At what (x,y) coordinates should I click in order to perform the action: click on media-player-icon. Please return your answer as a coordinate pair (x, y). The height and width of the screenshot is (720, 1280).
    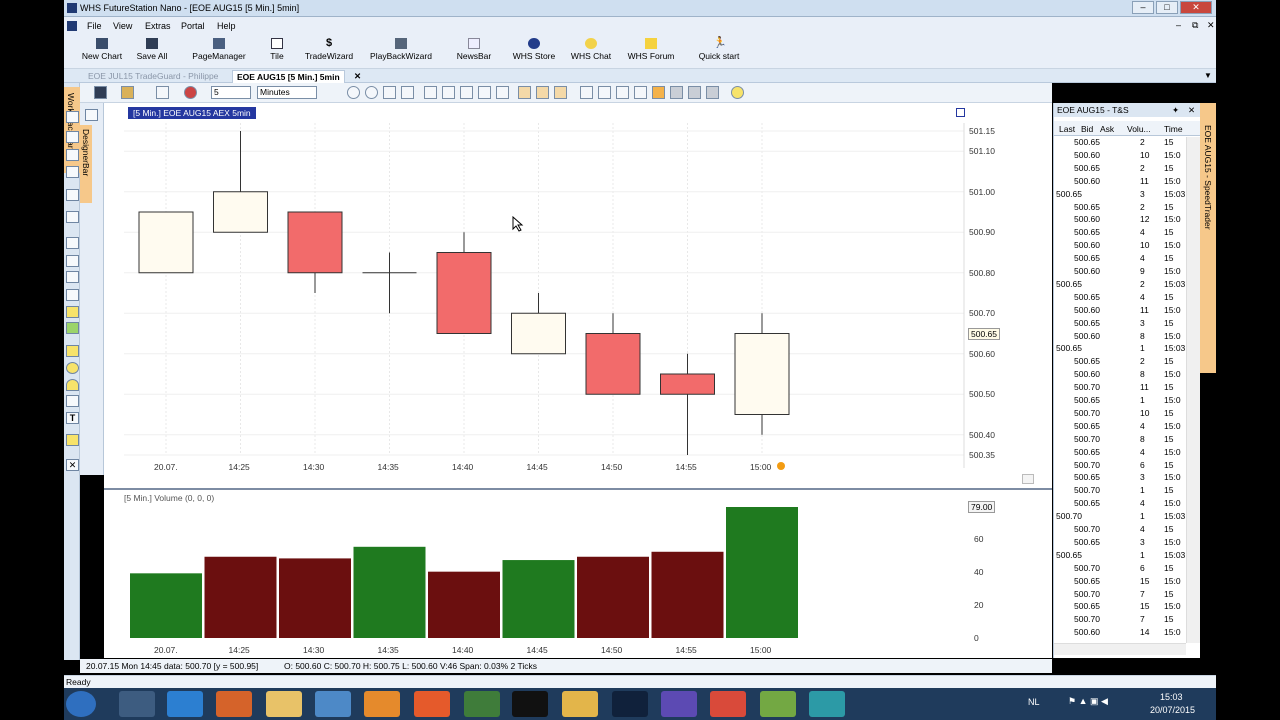
    Looking at the image, I should click on (382, 704).